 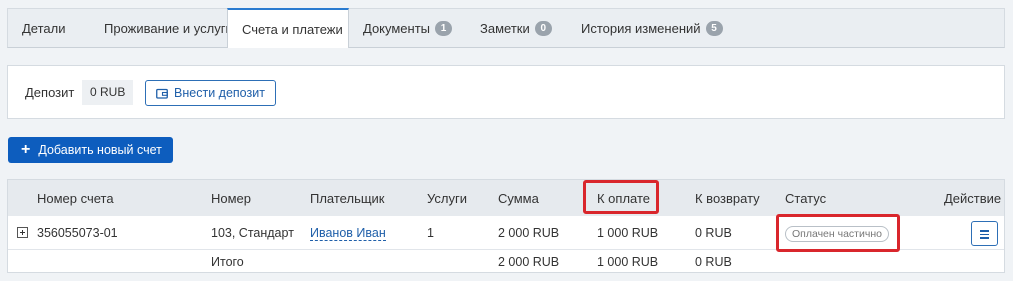 What do you see at coordinates (219, 93) in the screenshot?
I see `make-deposit-label: Внести депозит` at bounding box center [219, 93].